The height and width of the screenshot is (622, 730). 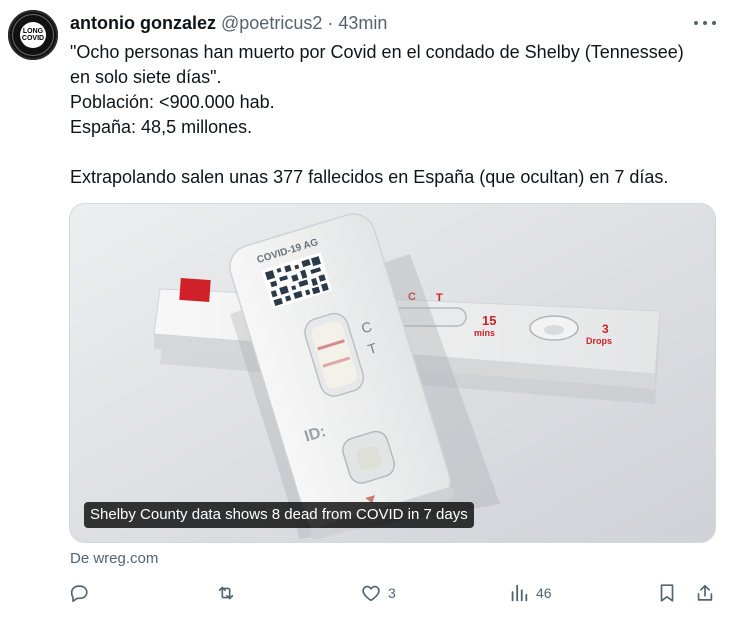 What do you see at coordinates (362, 23) in the screenshot?
I see `tweet-timestamp: 43min` at bounding box center [362, 23].